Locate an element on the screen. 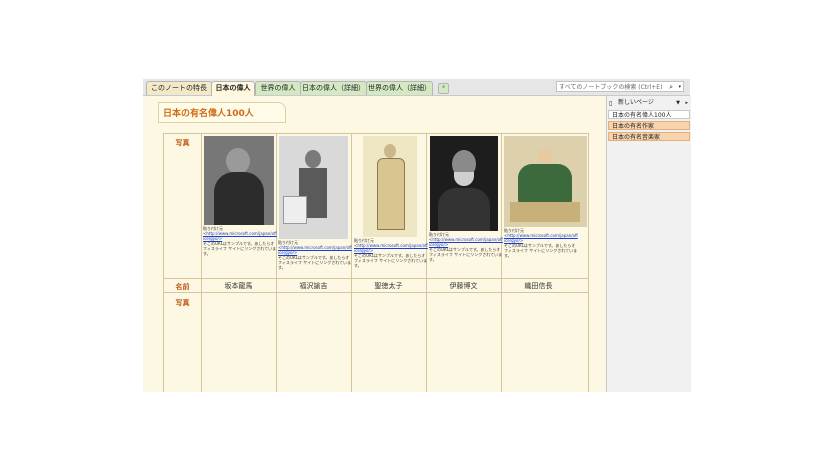 The width and height of the screenshot is (834, 470). section-tab-japan-greats: 日本の偉人 is located at coordinates (233, 88).